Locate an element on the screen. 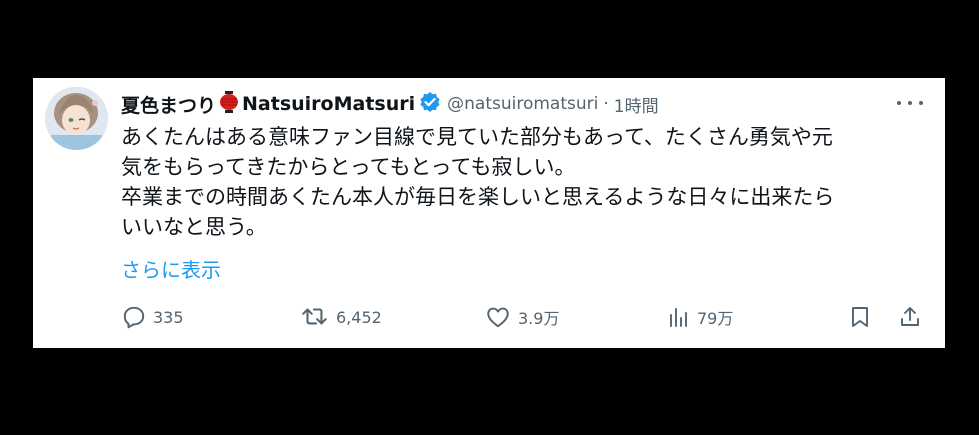 The image size is (979, 435). tweet-text-line: いいなと思う。 is located at coordinates (194, 227).